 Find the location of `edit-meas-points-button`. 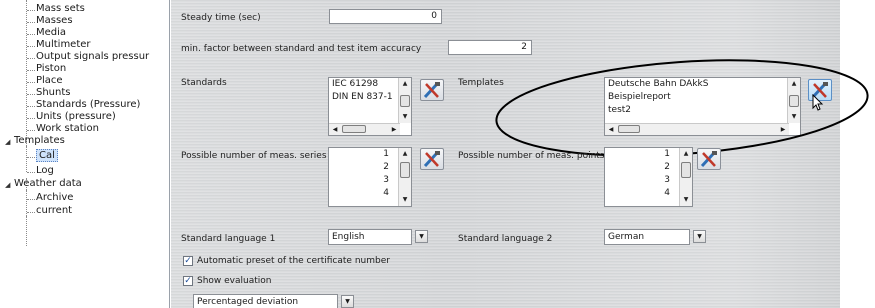

edit-meas-points-button is located at coordinates (709, 159).